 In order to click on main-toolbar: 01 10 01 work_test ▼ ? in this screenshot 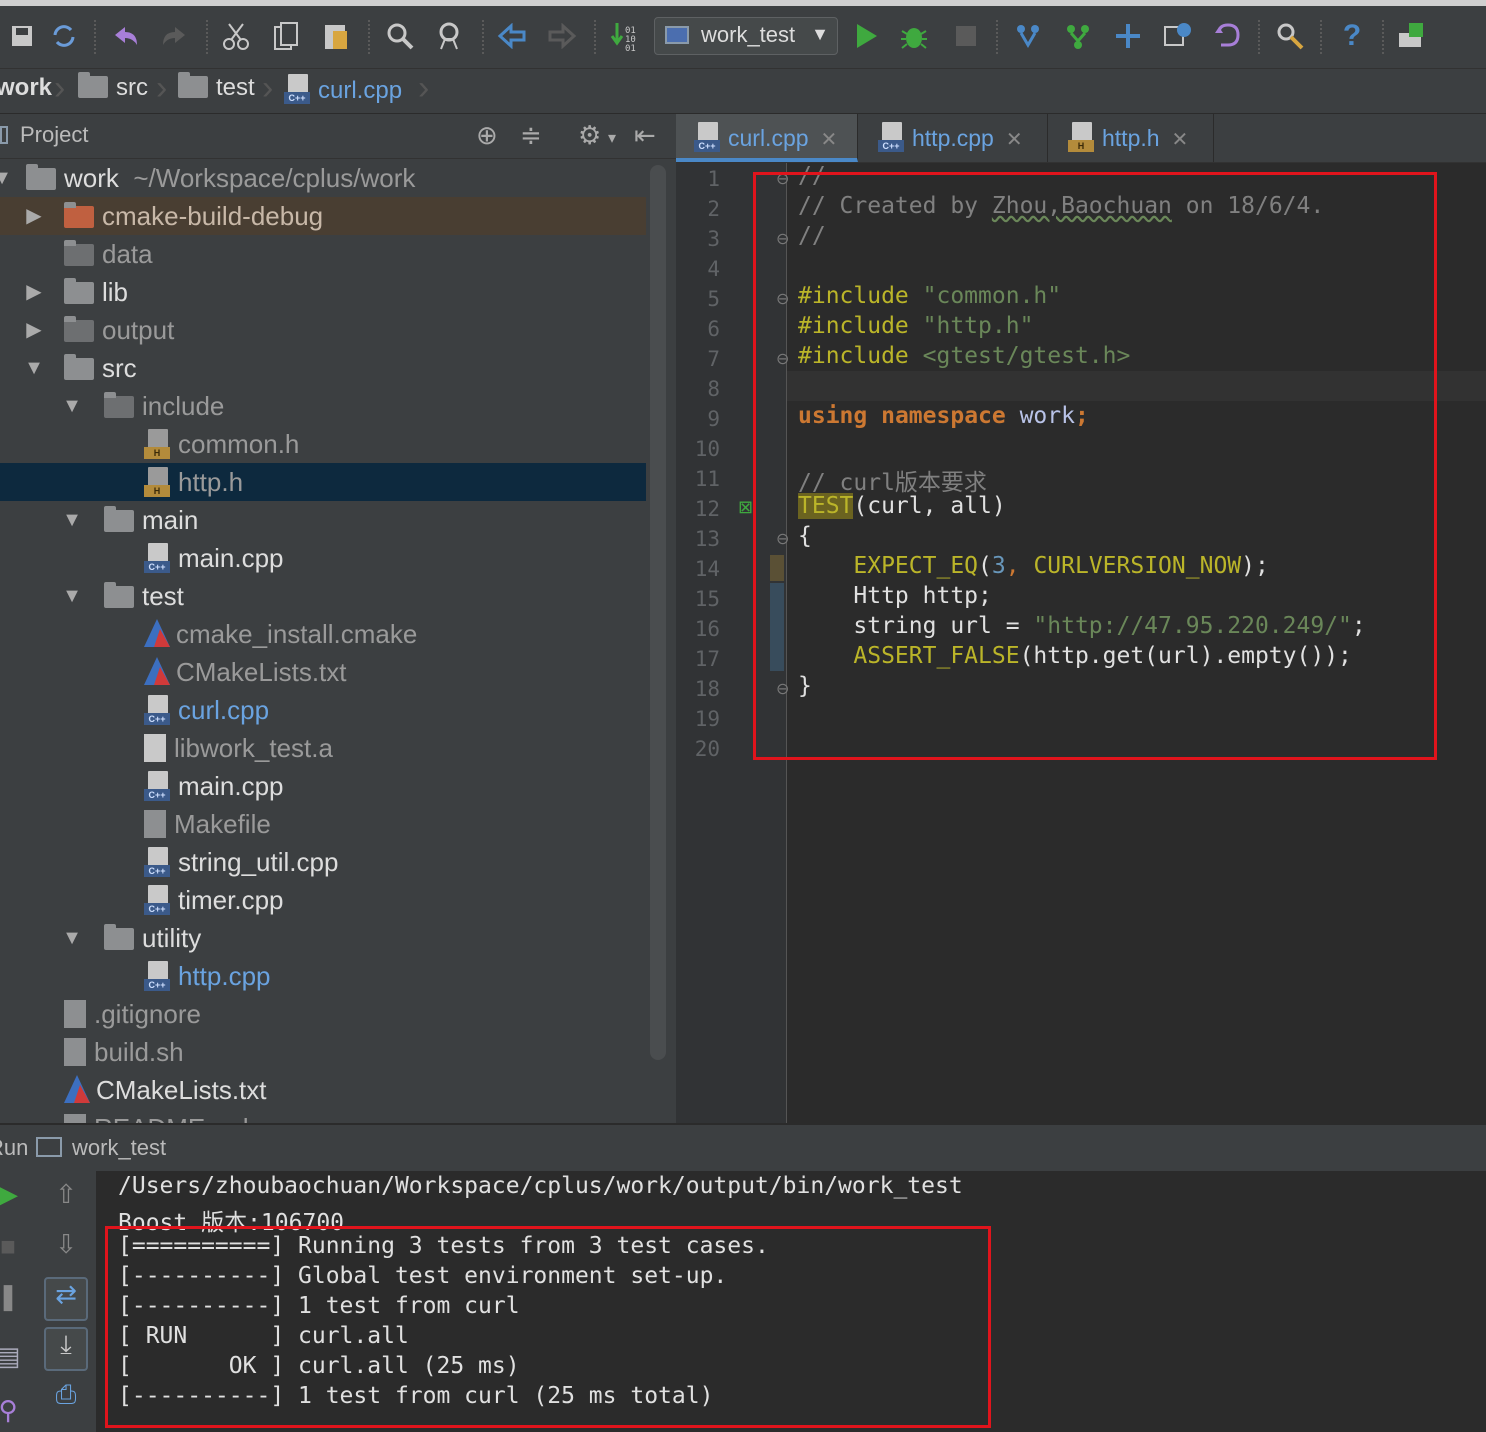, I will do `click(743, 37)`.